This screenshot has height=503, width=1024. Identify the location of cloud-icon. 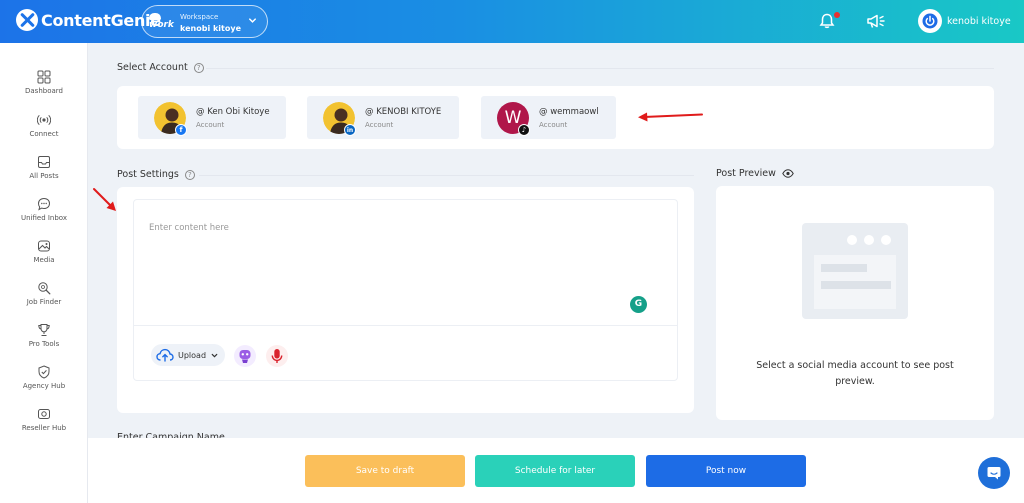
(155, 16).